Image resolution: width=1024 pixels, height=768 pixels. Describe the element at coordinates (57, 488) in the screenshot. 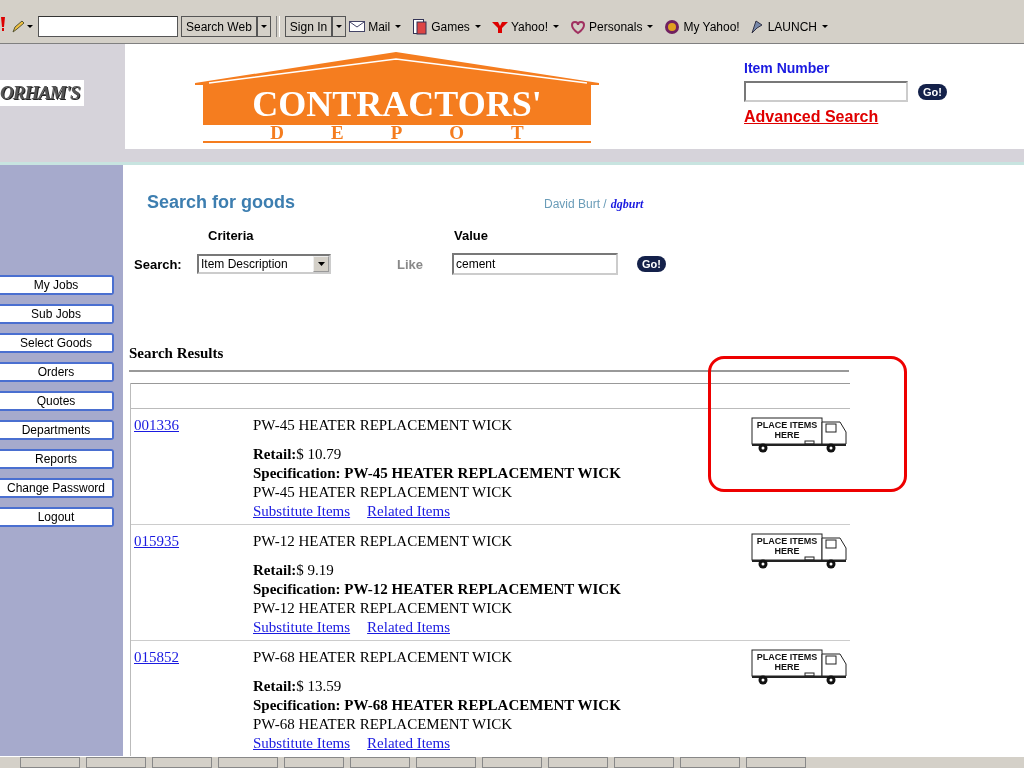

I see `nav-button: Change Password` at that location.